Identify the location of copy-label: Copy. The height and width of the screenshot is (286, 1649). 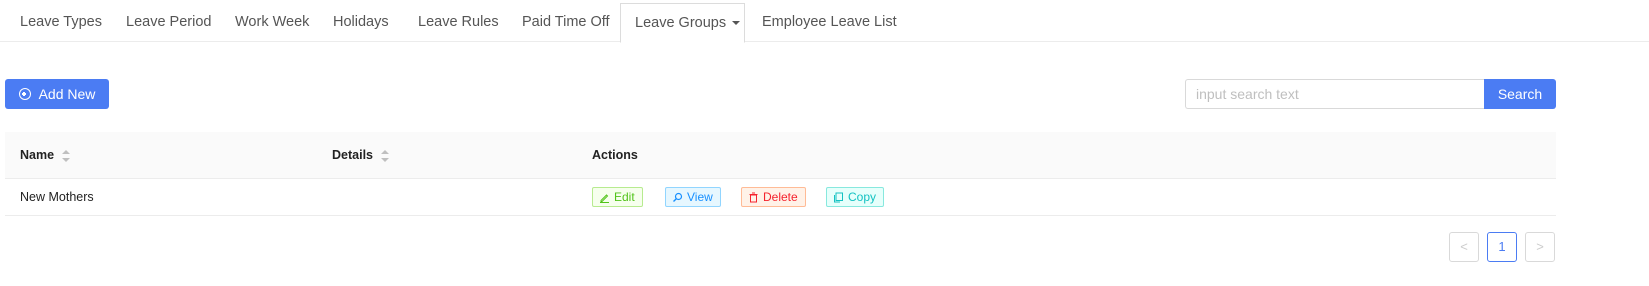
(862, 197).